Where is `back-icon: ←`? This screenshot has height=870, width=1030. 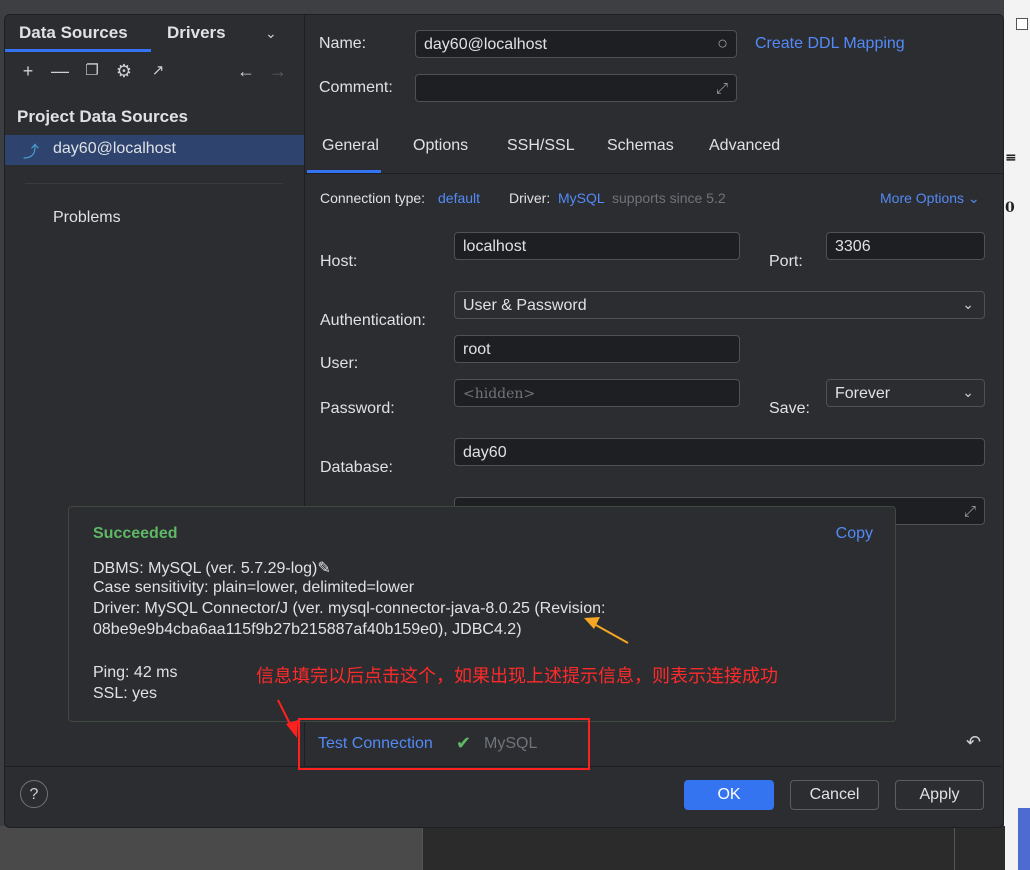 back-icon: ← is located at coordinates (246, 71).